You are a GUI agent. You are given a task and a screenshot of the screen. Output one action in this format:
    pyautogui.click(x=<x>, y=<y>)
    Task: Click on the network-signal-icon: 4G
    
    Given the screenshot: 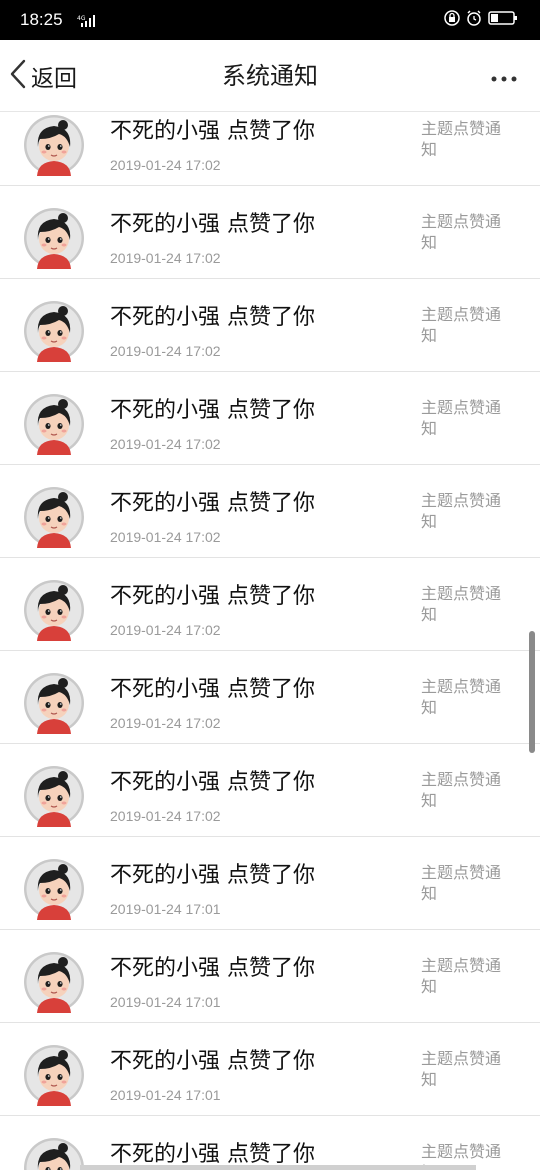 What is the action you would take?
    pyautogui.click(x=87, y=22)
    